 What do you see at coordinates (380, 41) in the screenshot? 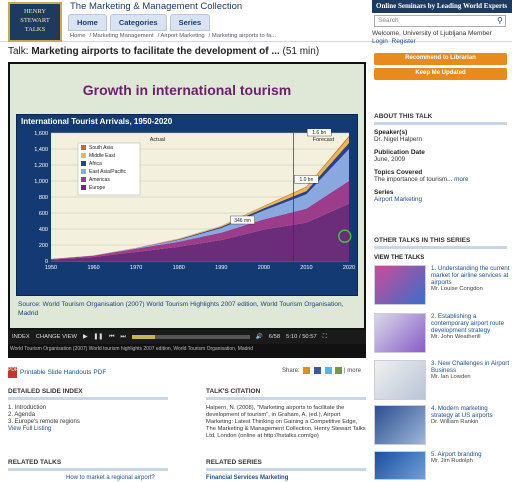
I see `login-link: Login` at bounding box center [380, 41].